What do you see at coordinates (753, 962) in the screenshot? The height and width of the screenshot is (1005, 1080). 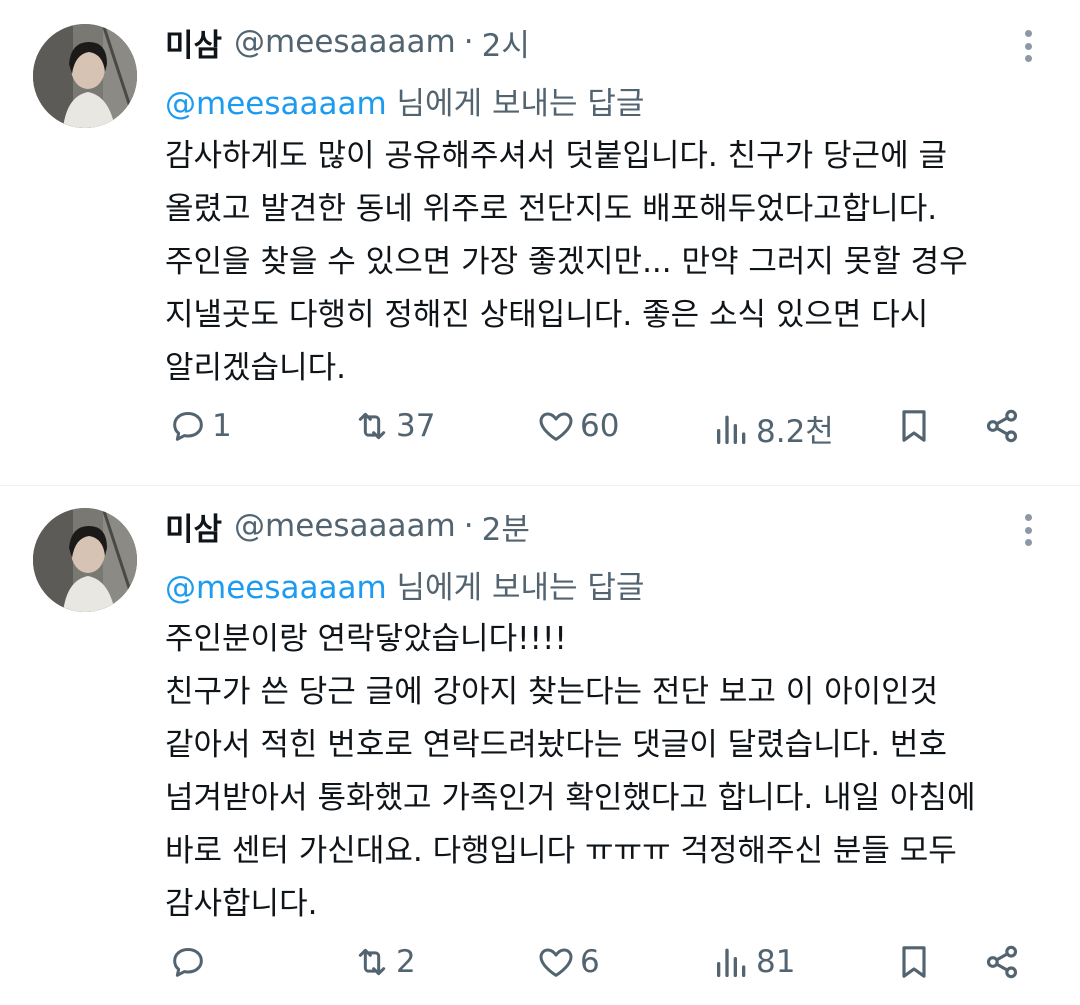 I see `views-button: 81` at bounding box center [753, 962].